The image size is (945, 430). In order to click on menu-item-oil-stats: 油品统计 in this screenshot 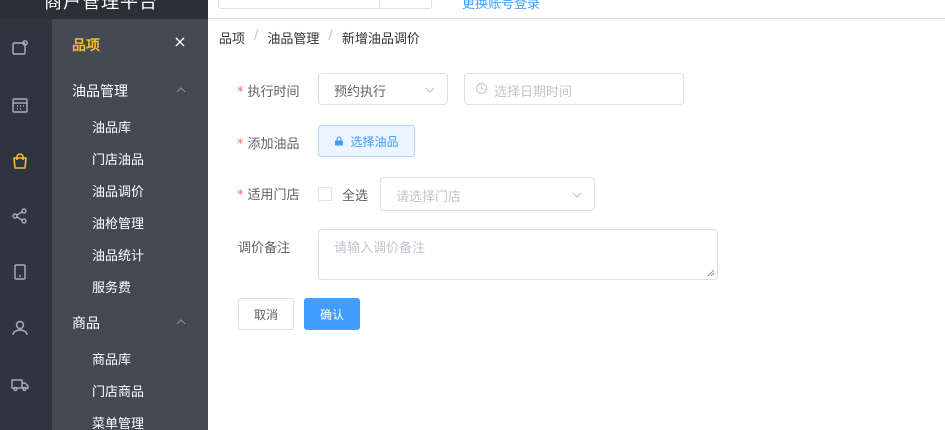, I will do `click(118, 254)`.